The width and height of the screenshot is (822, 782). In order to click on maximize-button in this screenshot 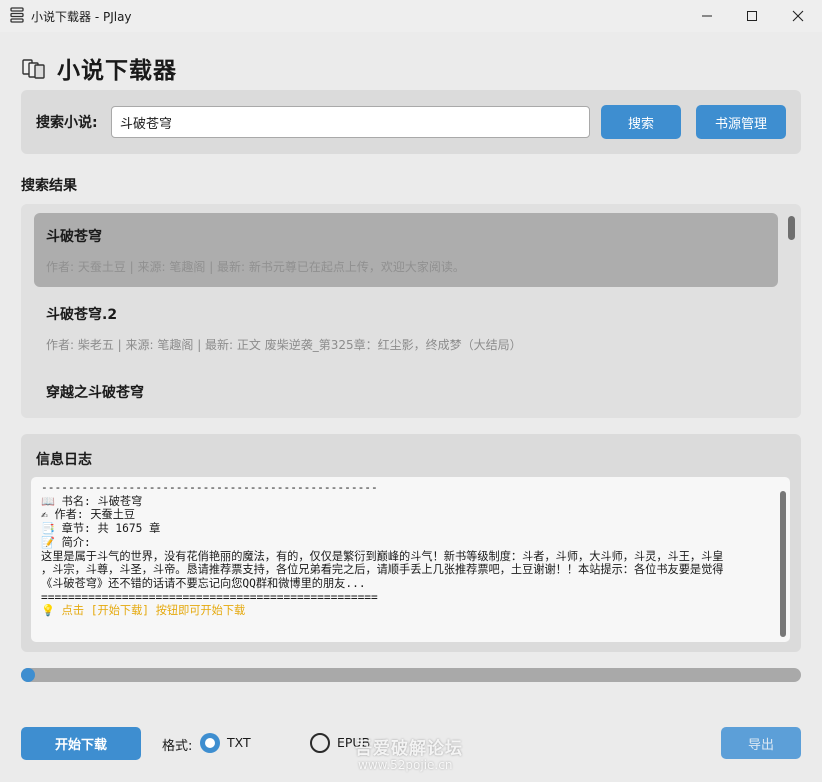, I will do `click(752, 16)`.